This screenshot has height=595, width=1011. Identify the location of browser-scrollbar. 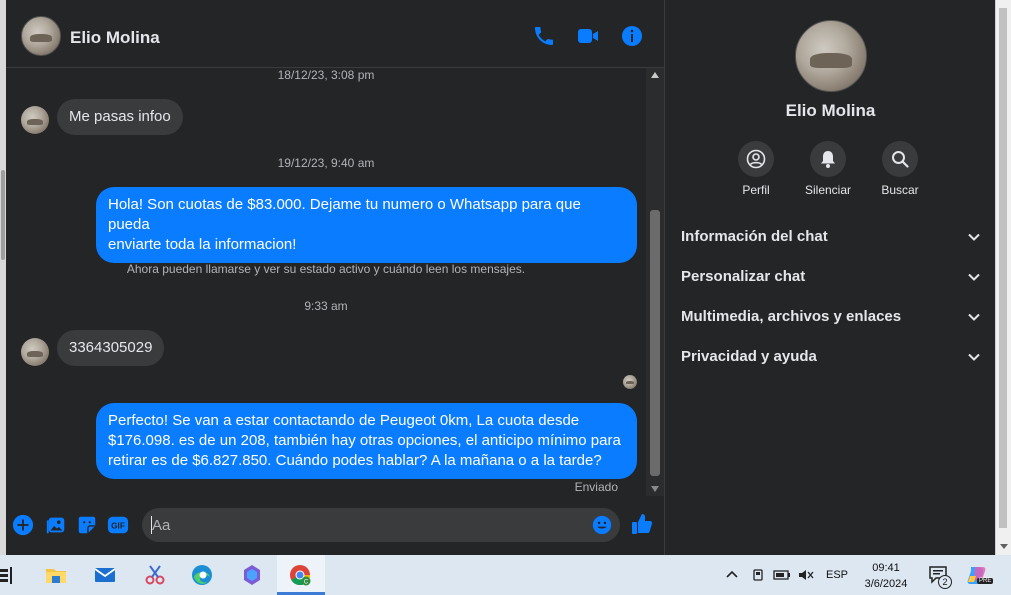
(1003, 277).